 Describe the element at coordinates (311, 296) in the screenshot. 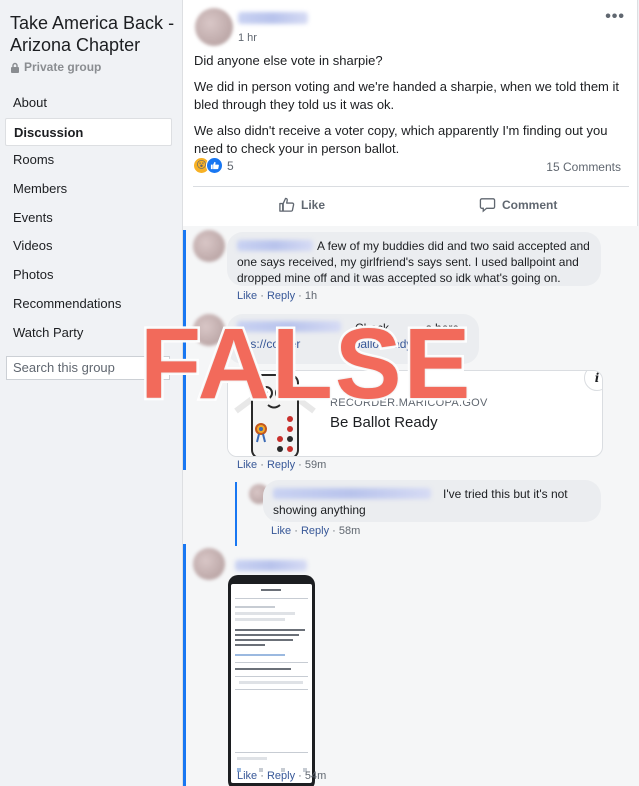

I see `comment-time: 1h` at that location.